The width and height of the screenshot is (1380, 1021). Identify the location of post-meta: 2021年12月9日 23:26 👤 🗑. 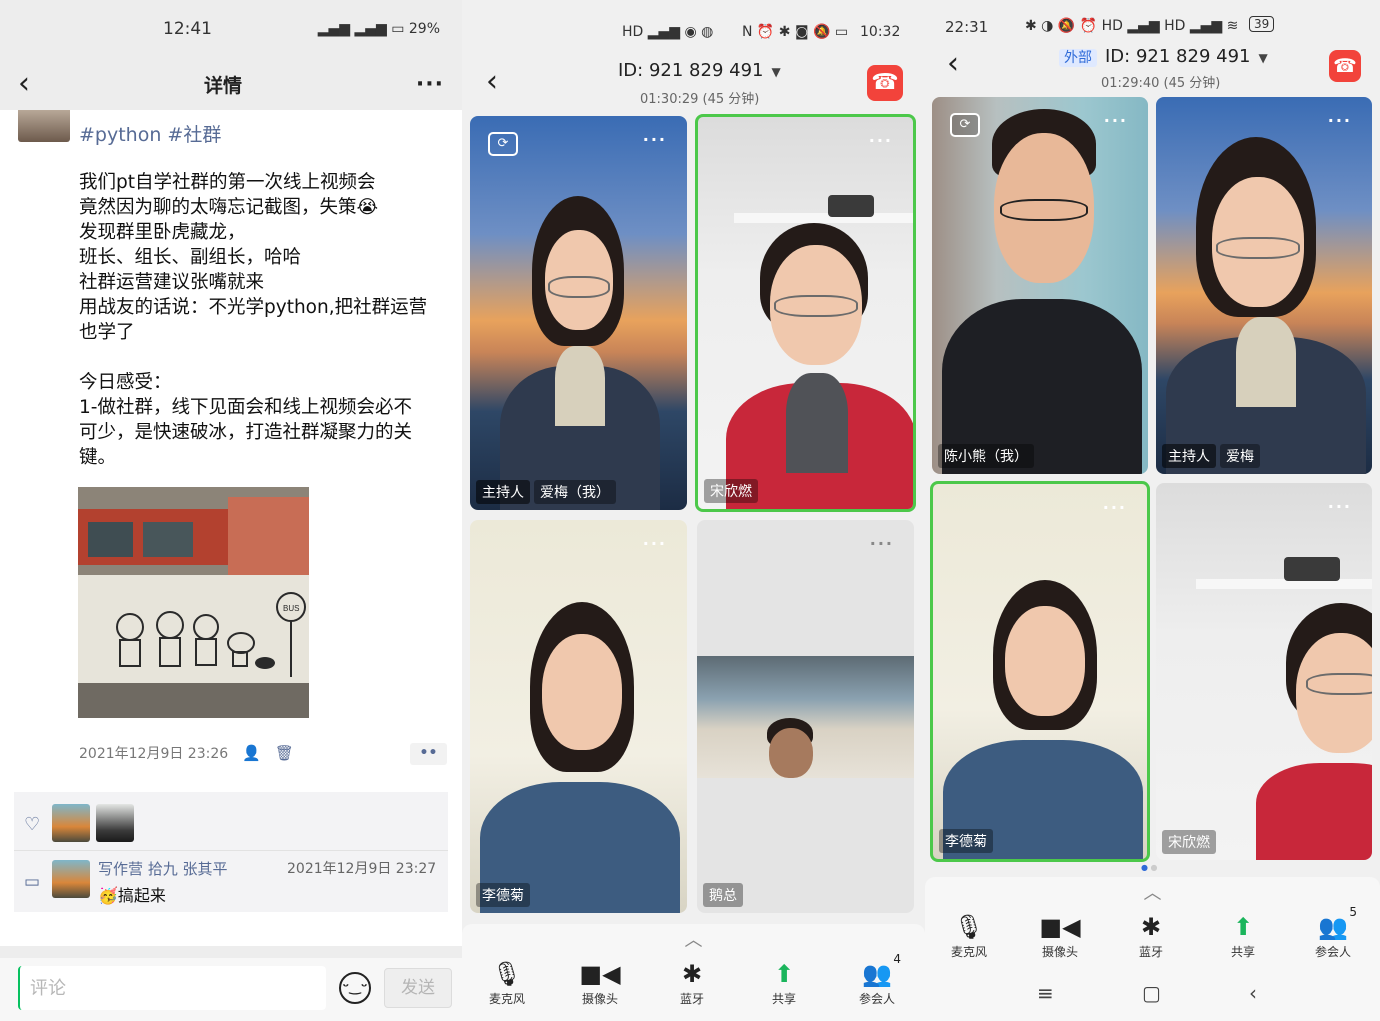
(186, 753).